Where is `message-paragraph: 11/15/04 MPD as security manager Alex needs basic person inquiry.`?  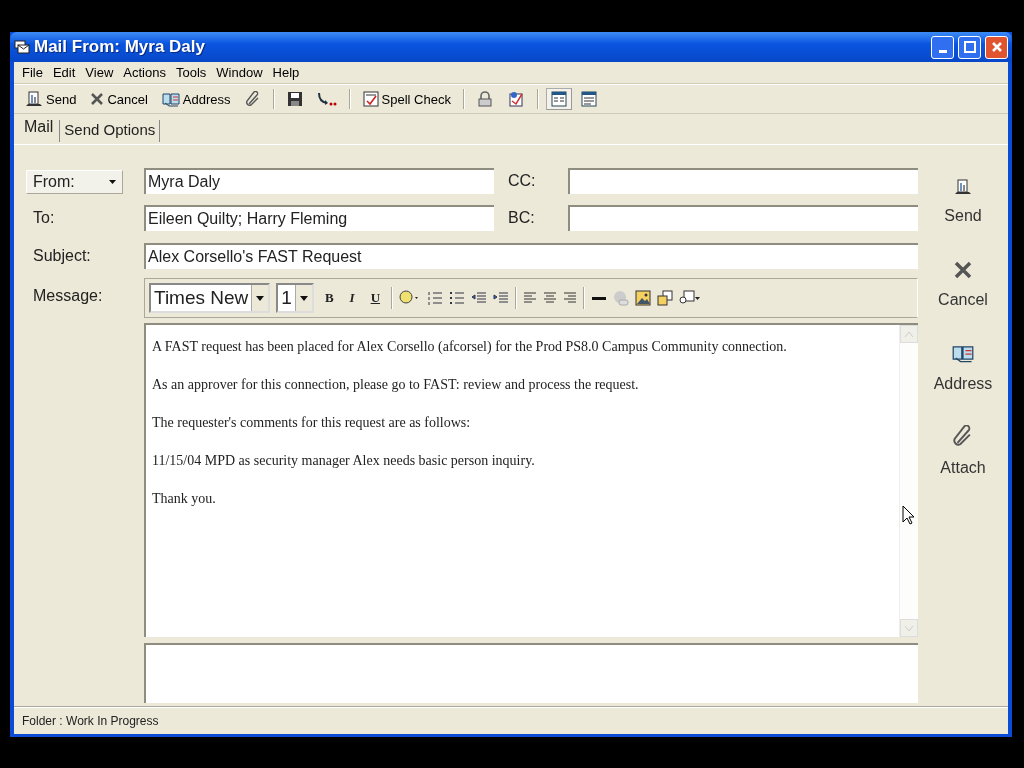 message-paragraph: 11/15/04 MPD as security manager Alex needs basic person inquiry. is located at coordinates (344, 461).